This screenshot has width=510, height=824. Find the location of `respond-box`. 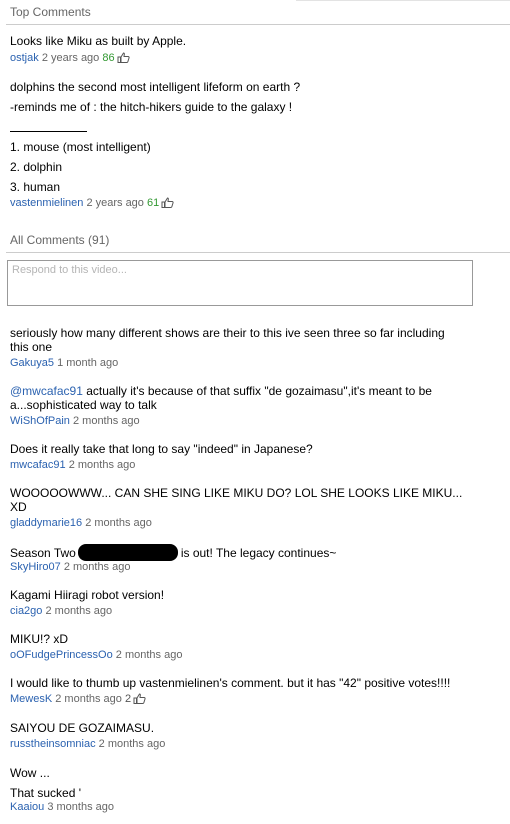

respond-box is located at coordinates (240, 283).